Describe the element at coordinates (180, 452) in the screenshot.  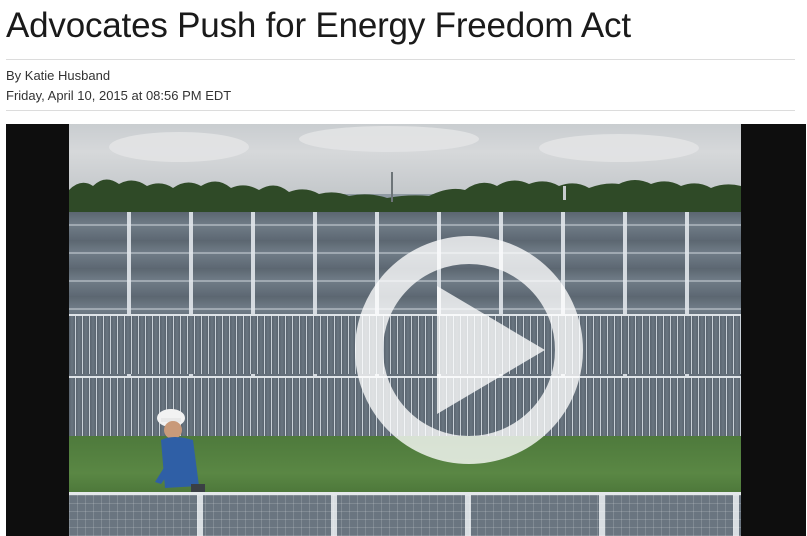
I see `worker-figure` at that location.